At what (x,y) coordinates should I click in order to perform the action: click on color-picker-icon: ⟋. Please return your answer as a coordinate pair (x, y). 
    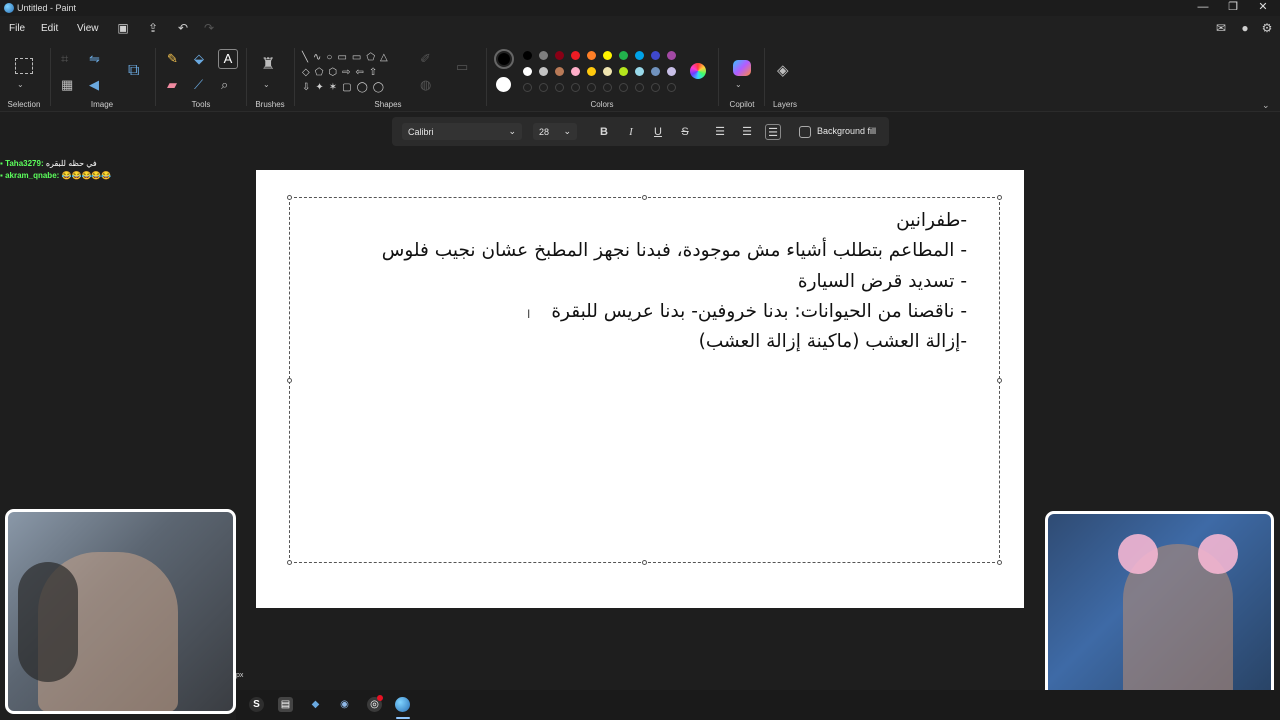
    Looking at the image, I should click on (198, 85).